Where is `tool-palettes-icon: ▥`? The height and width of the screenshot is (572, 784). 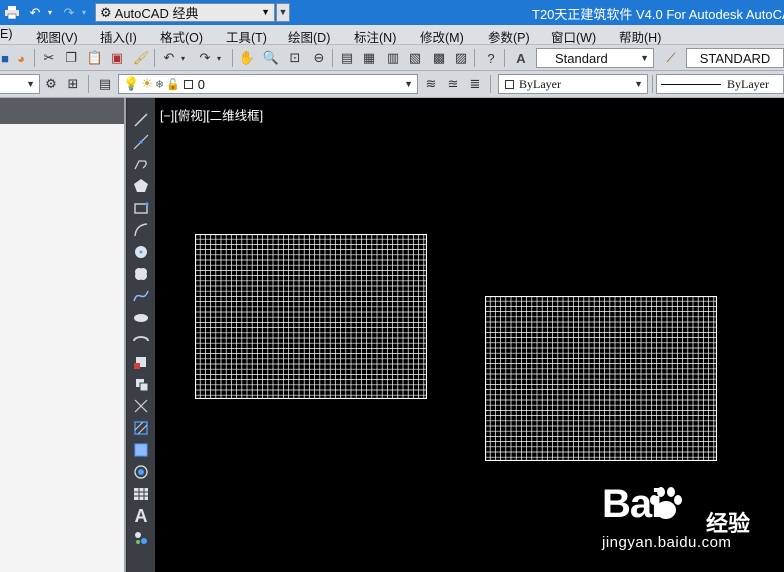
tool-palettes-icon: ▥ is located at coordinates (393, 58).